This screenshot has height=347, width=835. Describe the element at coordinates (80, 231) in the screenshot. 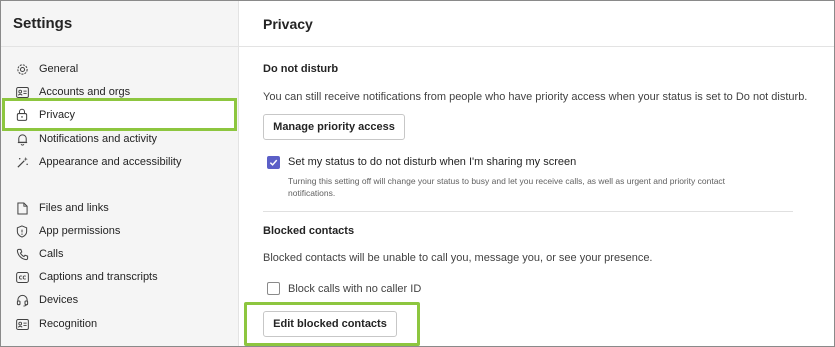

I see `sidebar-item-label: App permissions` at that location.